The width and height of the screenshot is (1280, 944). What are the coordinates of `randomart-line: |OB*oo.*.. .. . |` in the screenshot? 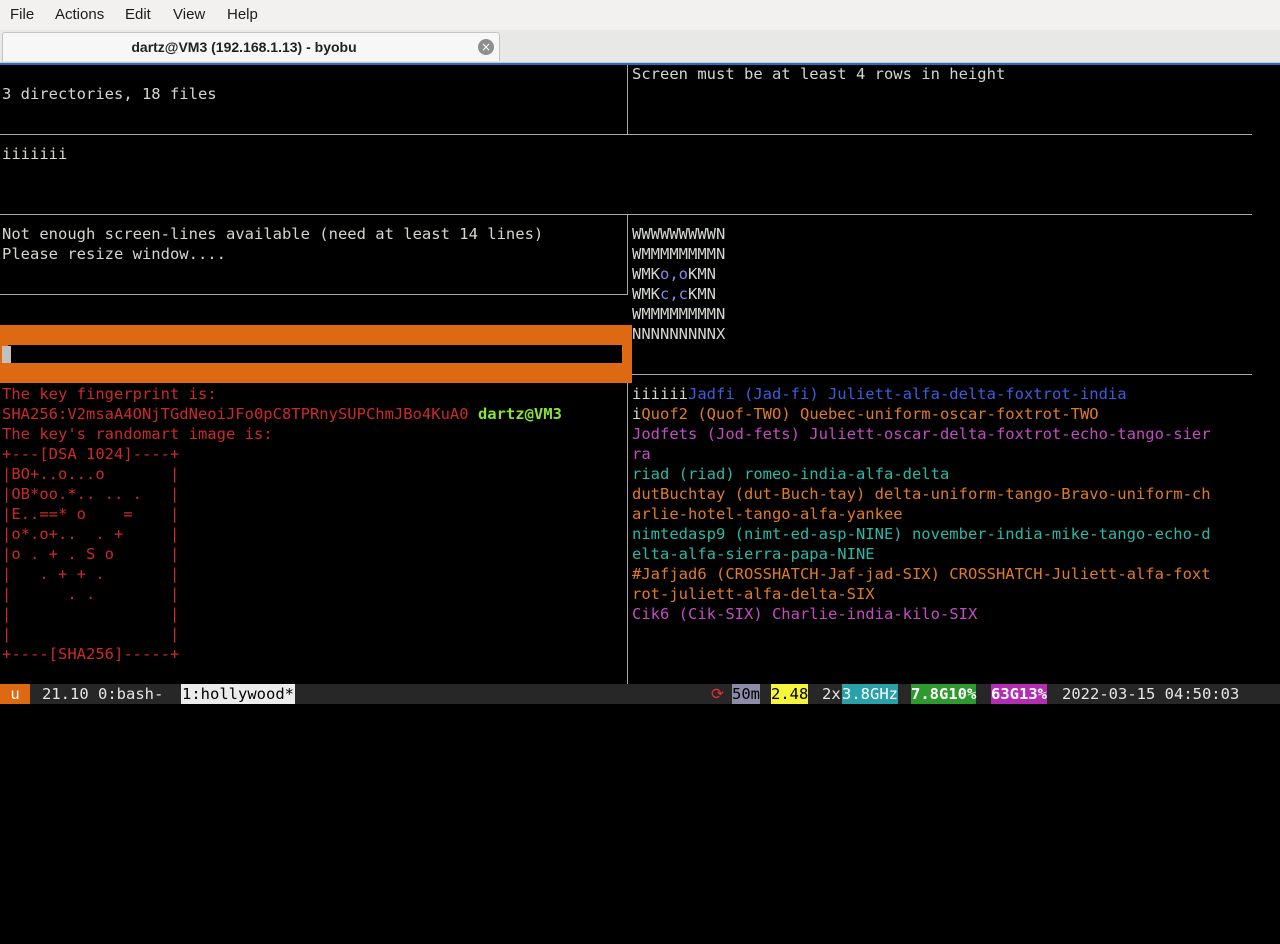 It's located at (91, 494).